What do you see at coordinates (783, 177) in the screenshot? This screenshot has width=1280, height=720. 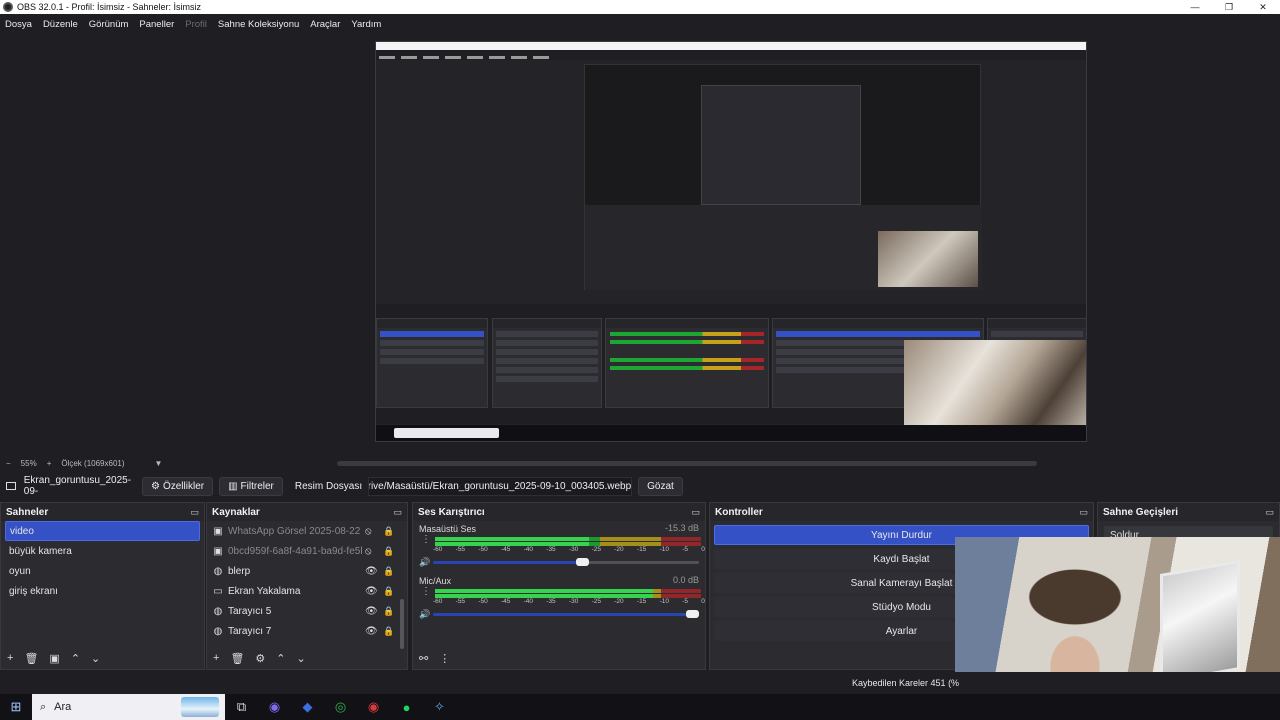 I see `nested-screen-capture` at bounding box center [783, 177].